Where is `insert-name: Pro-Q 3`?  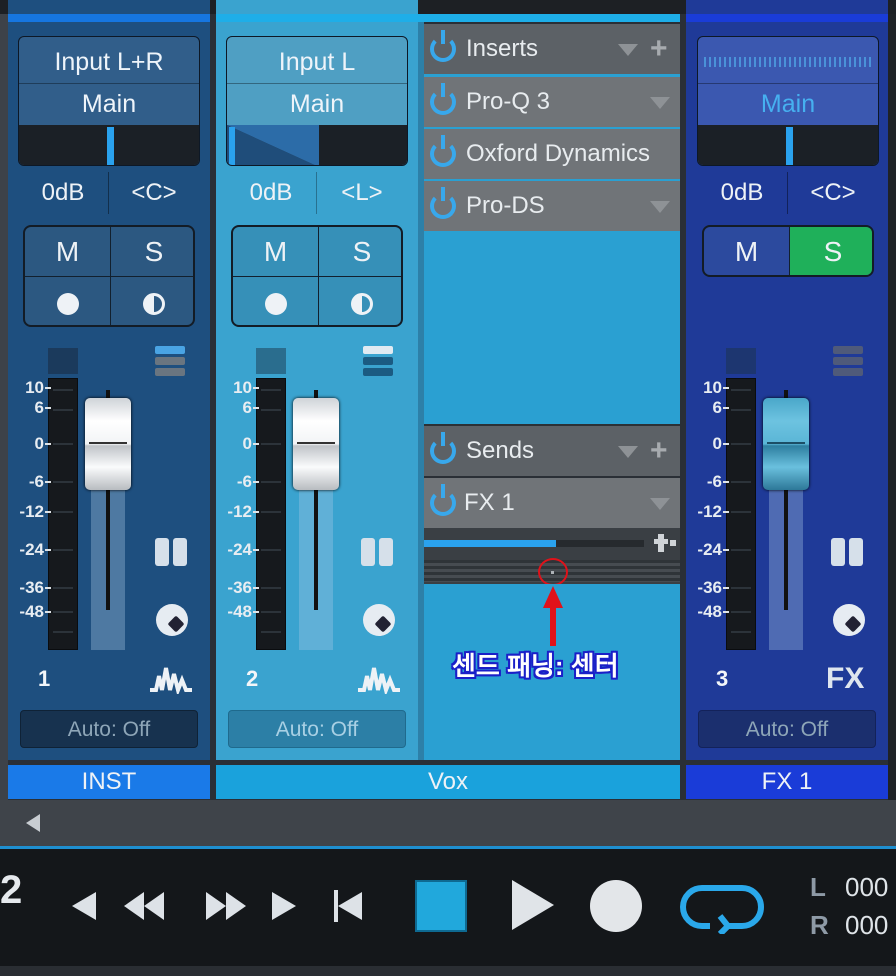 insert-name: Pro-Q 3 is located at coordinates (508, 101).